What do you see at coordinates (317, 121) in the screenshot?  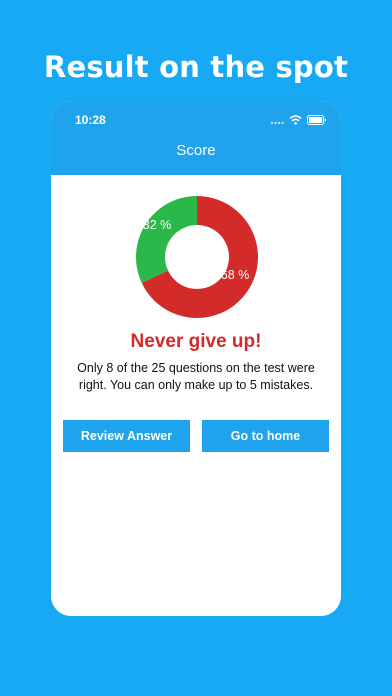 I see `battery-icon` at bounding box center [317, 121].